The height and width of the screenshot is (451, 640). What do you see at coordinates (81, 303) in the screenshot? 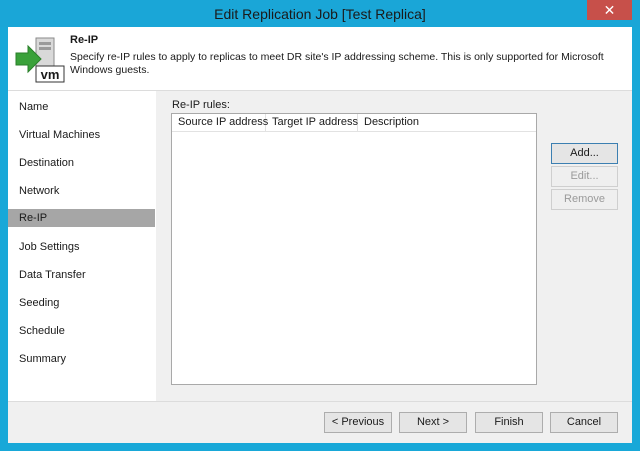
I see `nav-item-seeding: Seeding` at bounding box center [81, 303].